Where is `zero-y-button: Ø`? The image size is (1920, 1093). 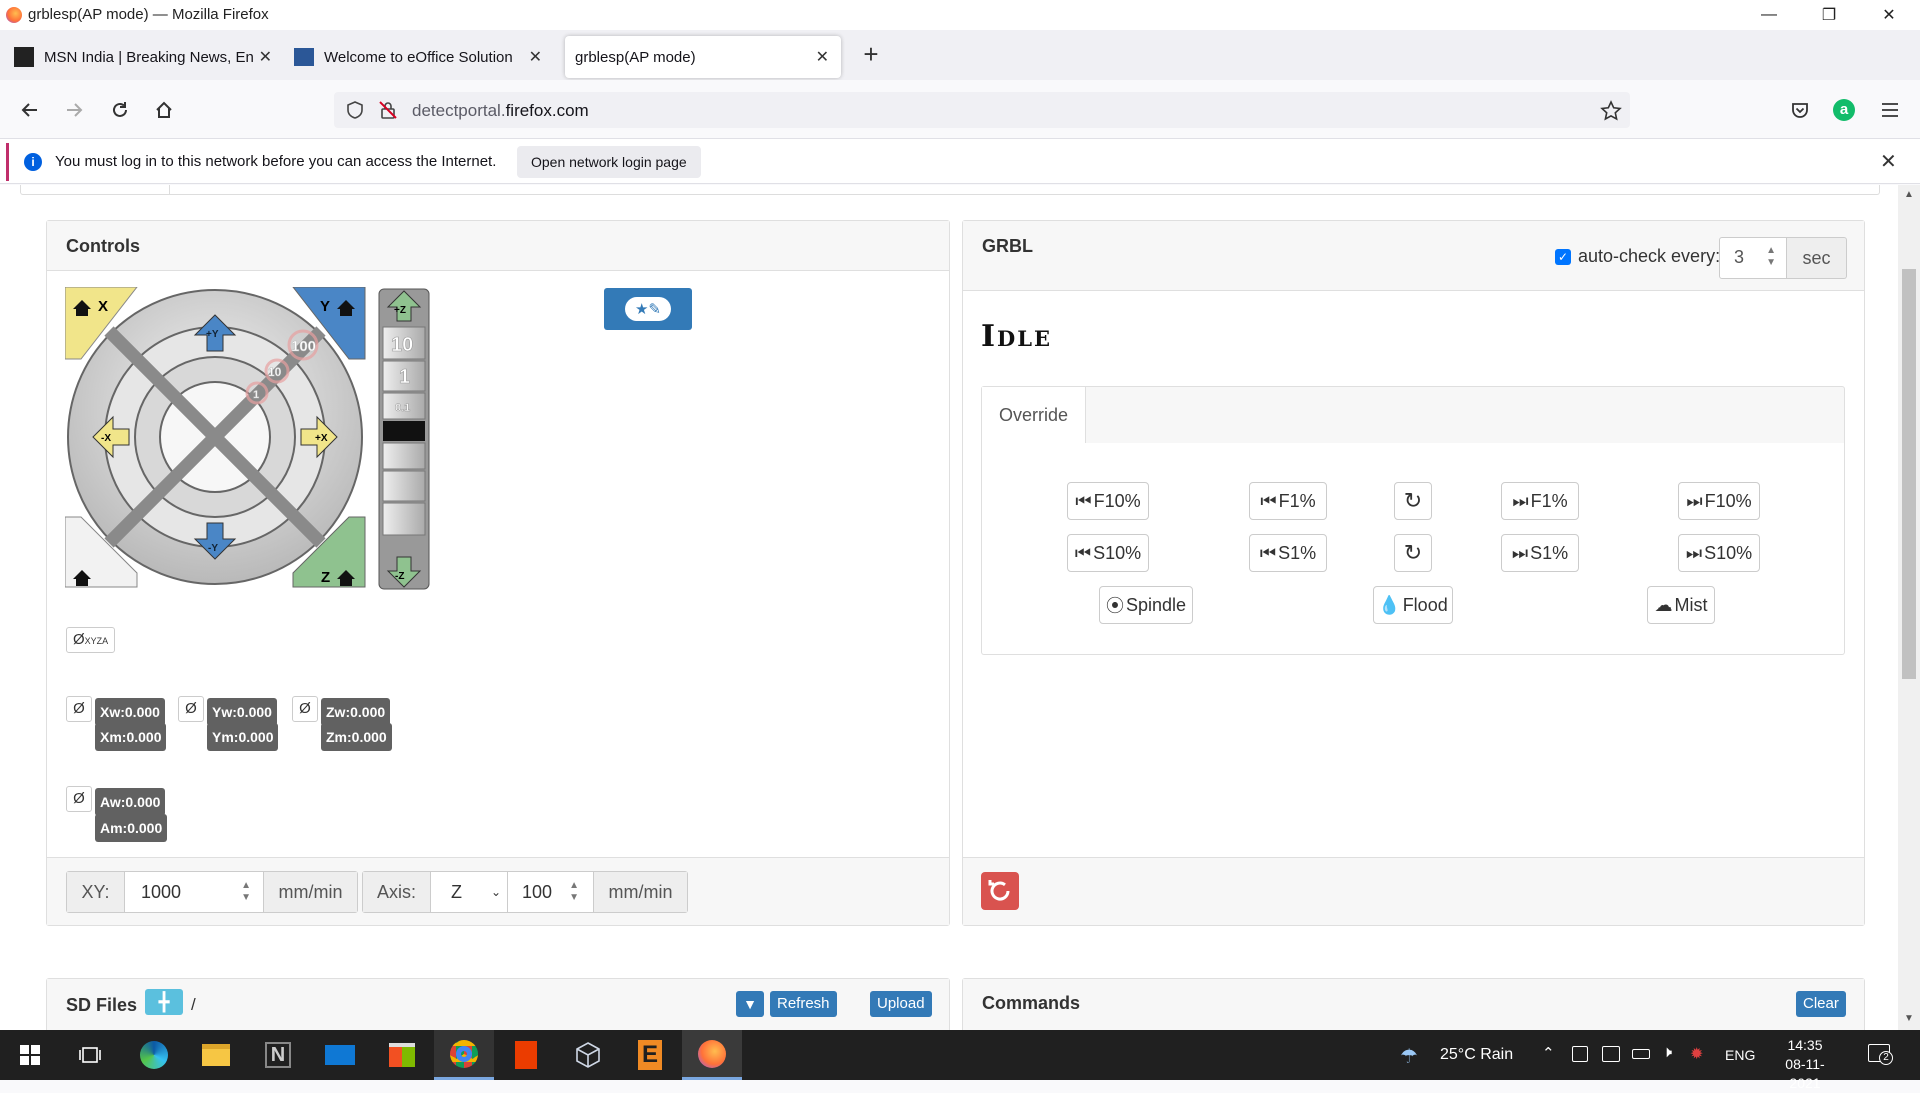
zero-y-button: Ø is located at coordinates (191, 709).